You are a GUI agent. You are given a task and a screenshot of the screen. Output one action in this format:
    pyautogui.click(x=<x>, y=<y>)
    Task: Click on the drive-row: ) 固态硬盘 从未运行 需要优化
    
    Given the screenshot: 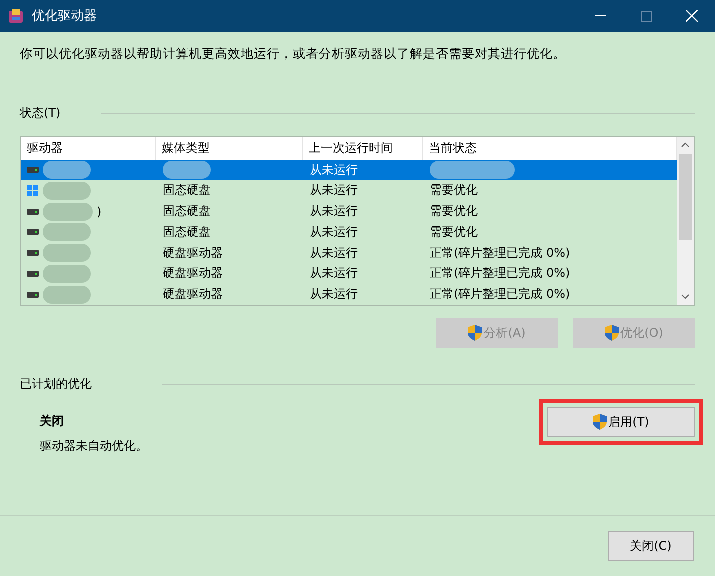 What is the action you would take?
    pyautogui.click(x=349, y=211)
    